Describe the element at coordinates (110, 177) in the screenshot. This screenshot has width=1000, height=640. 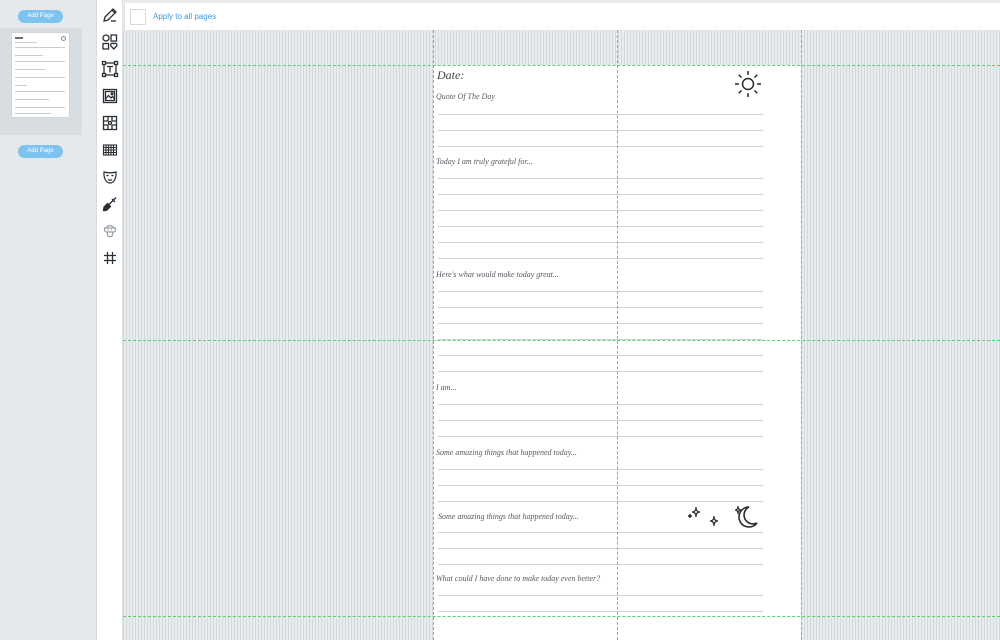
I see `mask-icon` at that location.